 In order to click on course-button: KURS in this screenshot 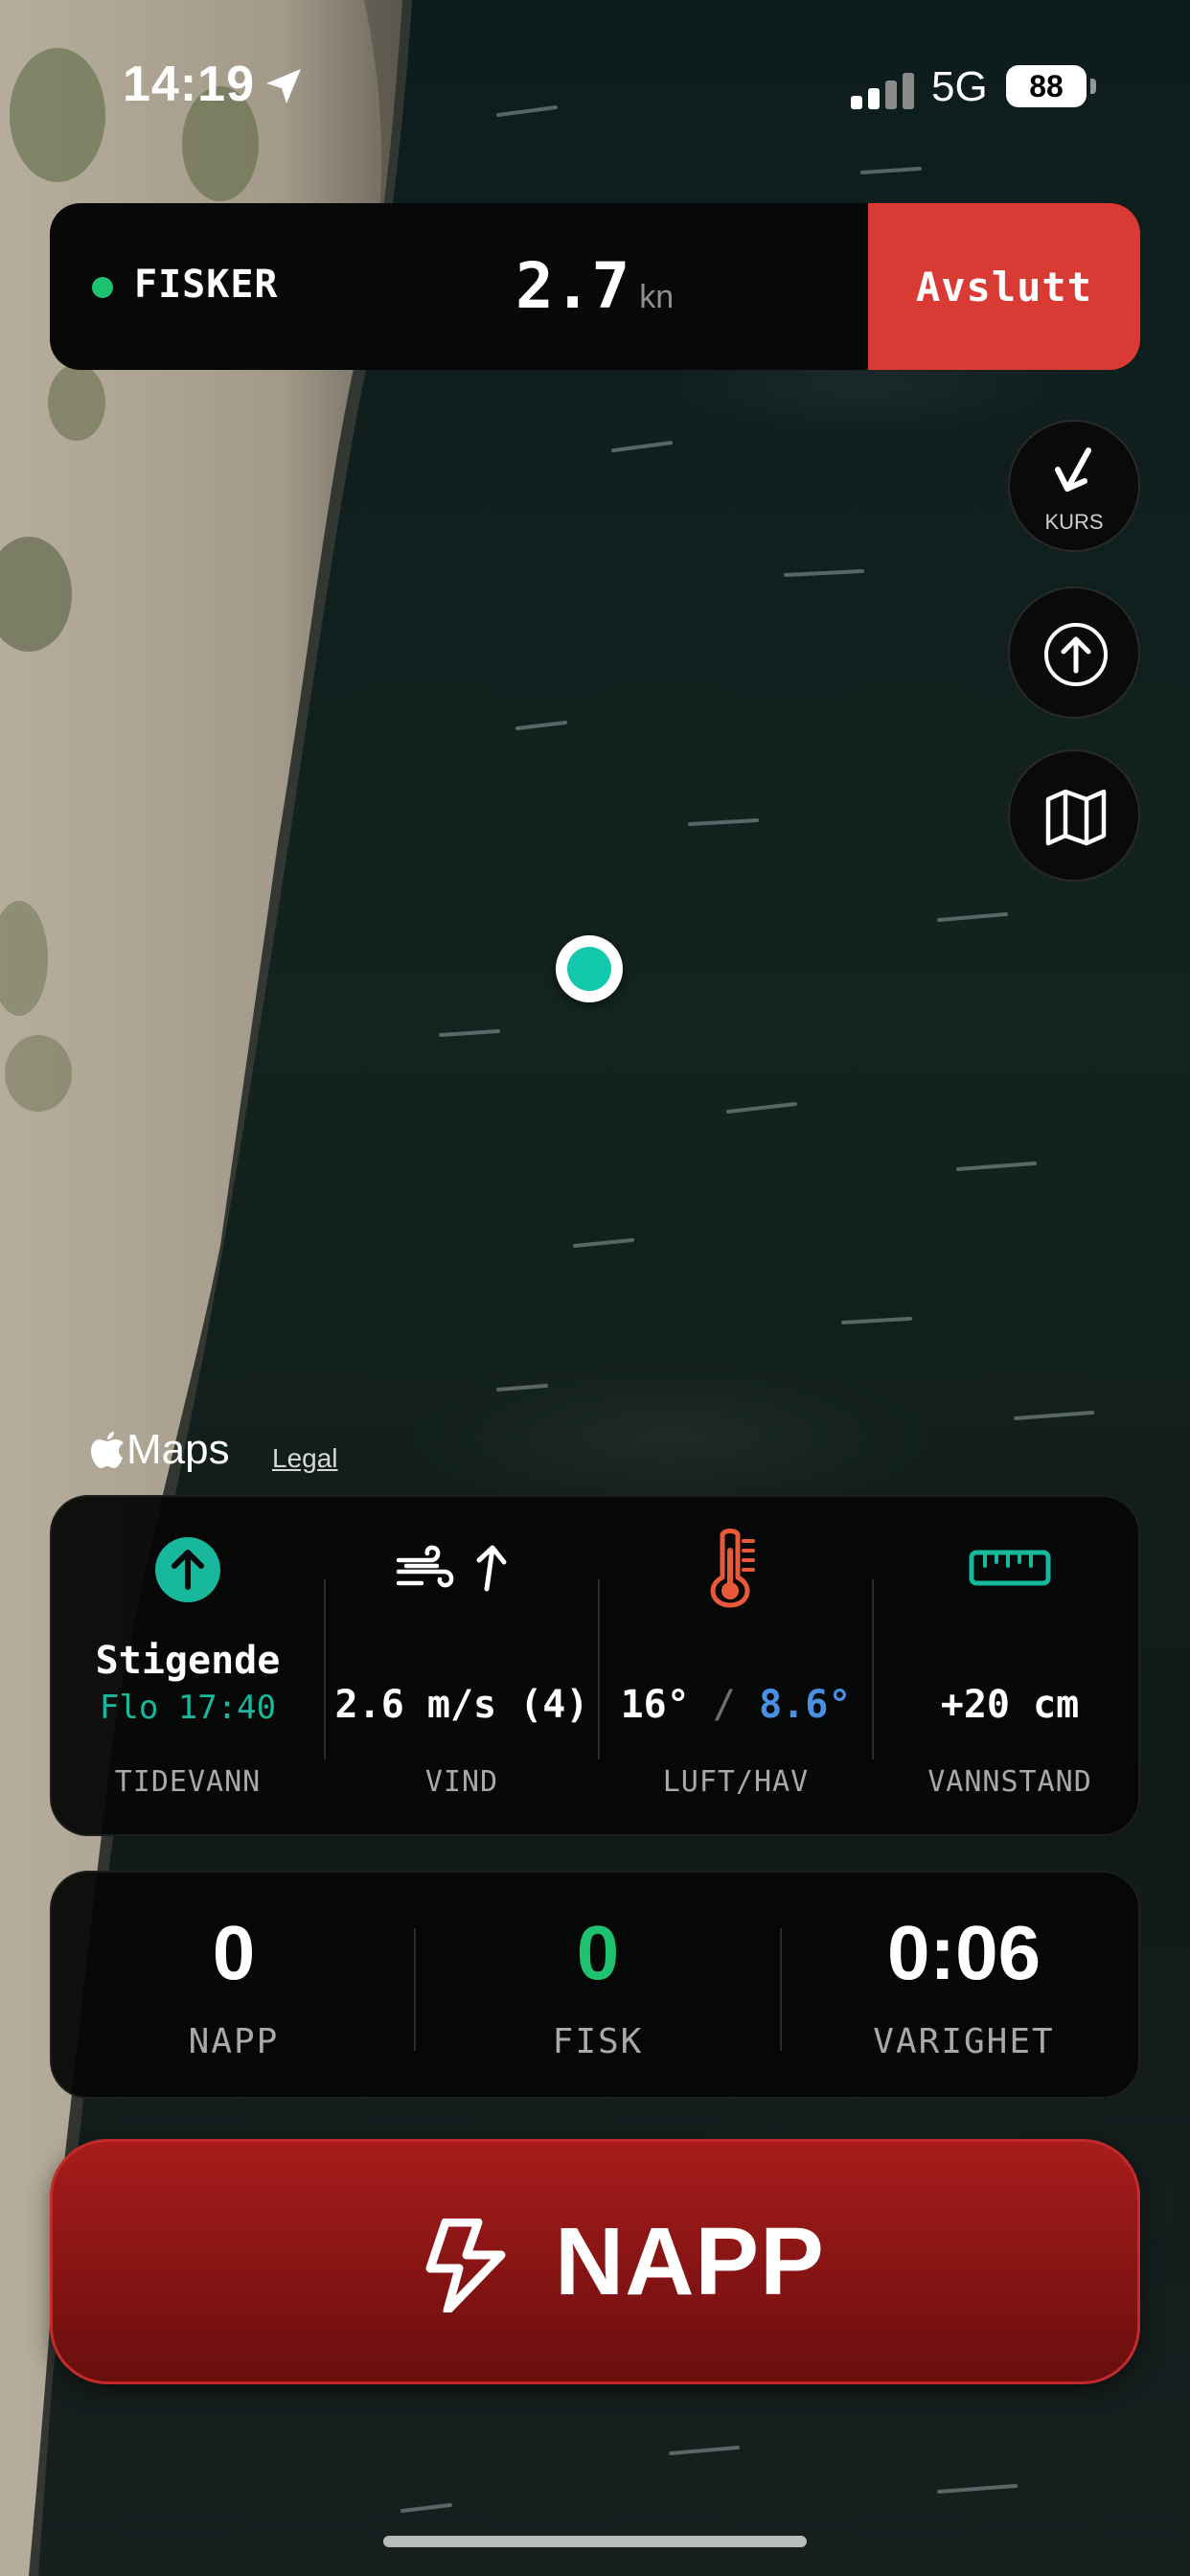, I will do `click(1074, 486)`.